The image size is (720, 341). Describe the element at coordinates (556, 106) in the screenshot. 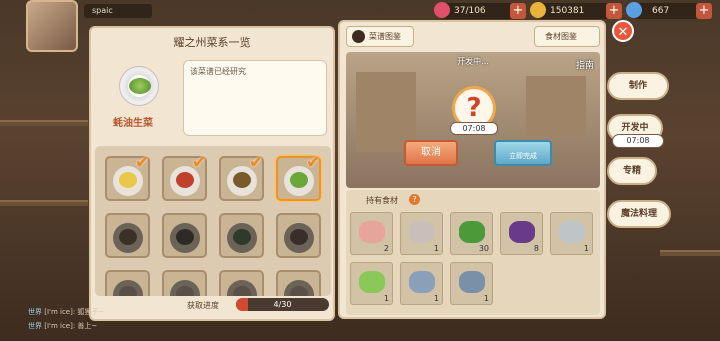

I see `background-cabinet` at that location.